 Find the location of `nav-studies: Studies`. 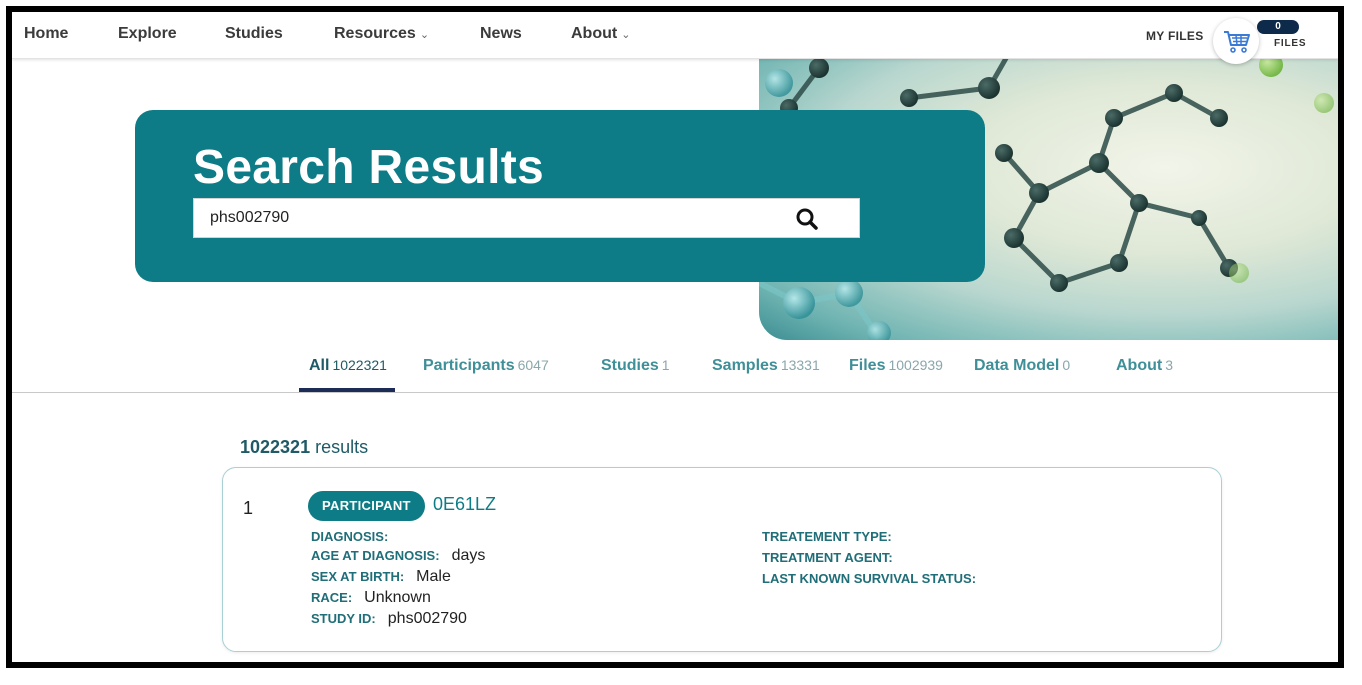

nav-studies: Studies is located at coordinates (254, 34).